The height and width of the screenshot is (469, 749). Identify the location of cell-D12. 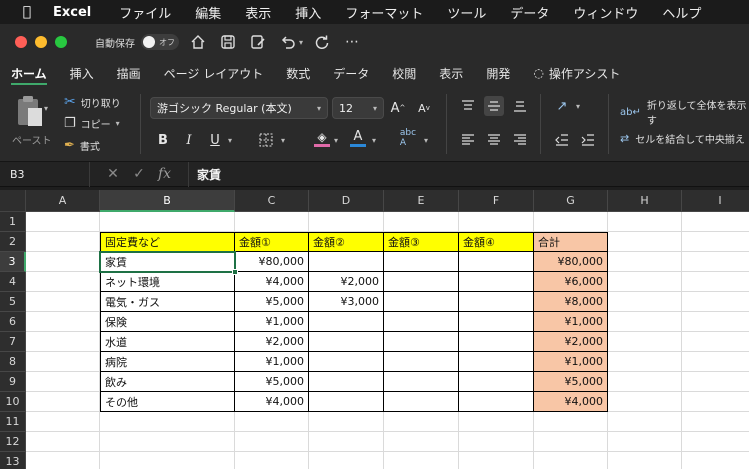
(346, 442).